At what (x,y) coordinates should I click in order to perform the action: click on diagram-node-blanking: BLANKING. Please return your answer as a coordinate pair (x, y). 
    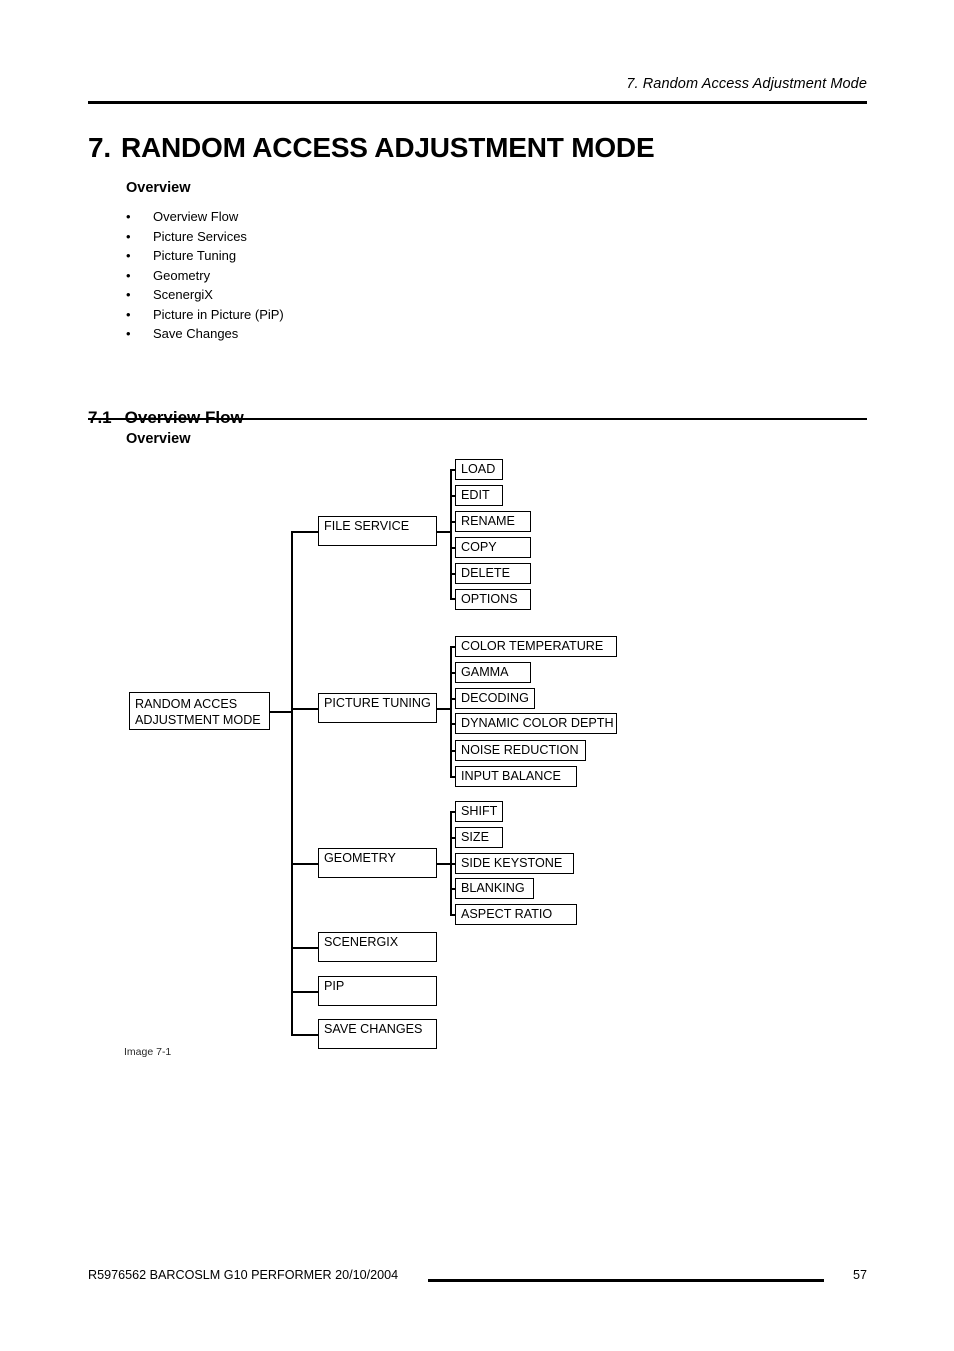
    Looking at the image, I should click on (494, 888).